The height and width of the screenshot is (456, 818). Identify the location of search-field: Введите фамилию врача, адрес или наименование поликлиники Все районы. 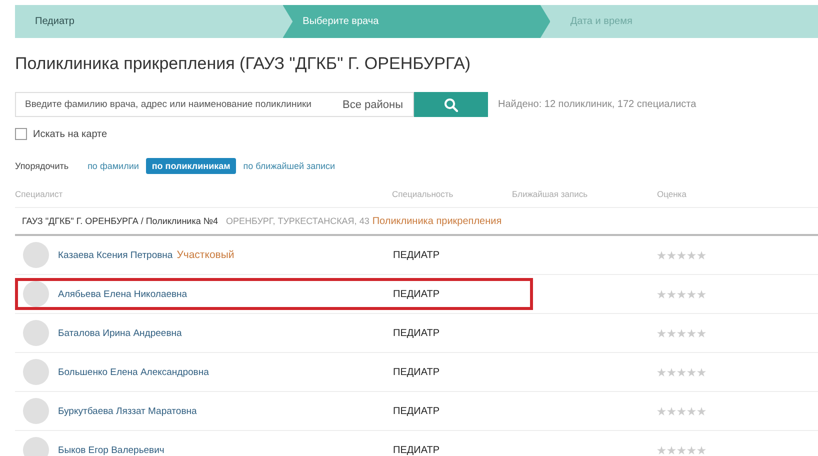
(214, 104).